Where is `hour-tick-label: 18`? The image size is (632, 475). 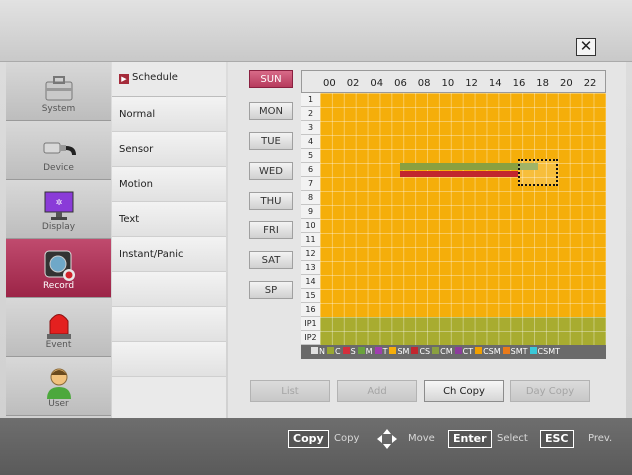
hour-tick-label: 18 is located at coordinates (543, 83).